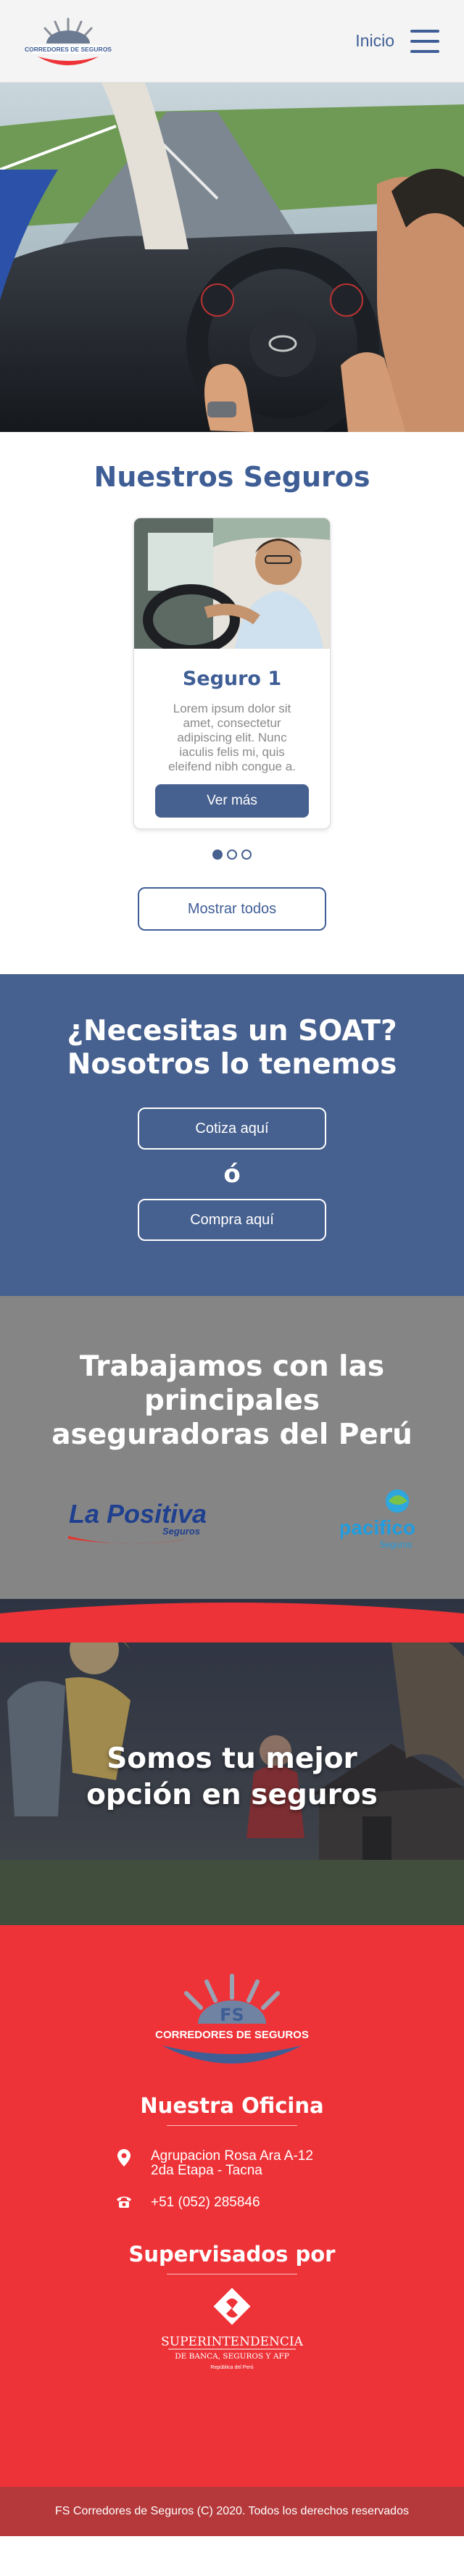  Describe the element at coordinates (232, 1795) in the screenshot. I see `banner-line-2: opción en seguros` at that location.